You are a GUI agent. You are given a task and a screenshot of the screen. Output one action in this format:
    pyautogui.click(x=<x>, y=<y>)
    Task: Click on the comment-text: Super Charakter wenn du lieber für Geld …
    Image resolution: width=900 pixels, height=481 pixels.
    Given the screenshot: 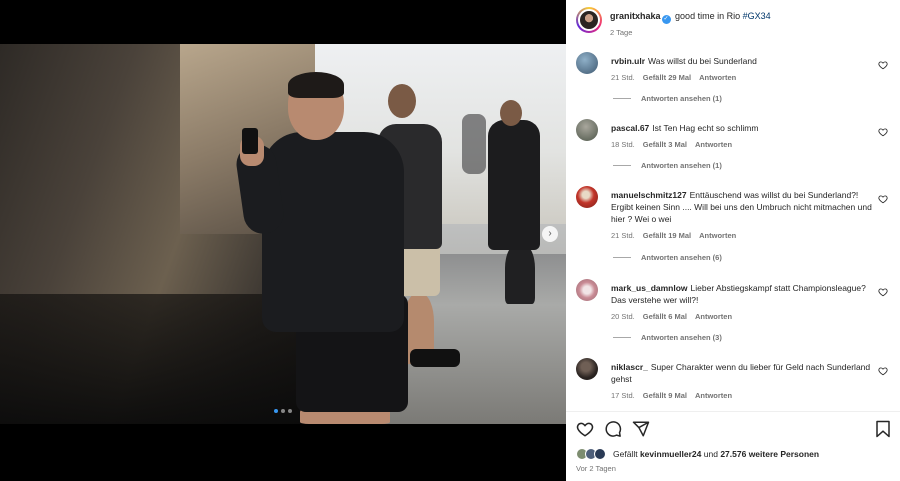 What is the action you would take?
    pyautogui.click(x=741, y=373)
    